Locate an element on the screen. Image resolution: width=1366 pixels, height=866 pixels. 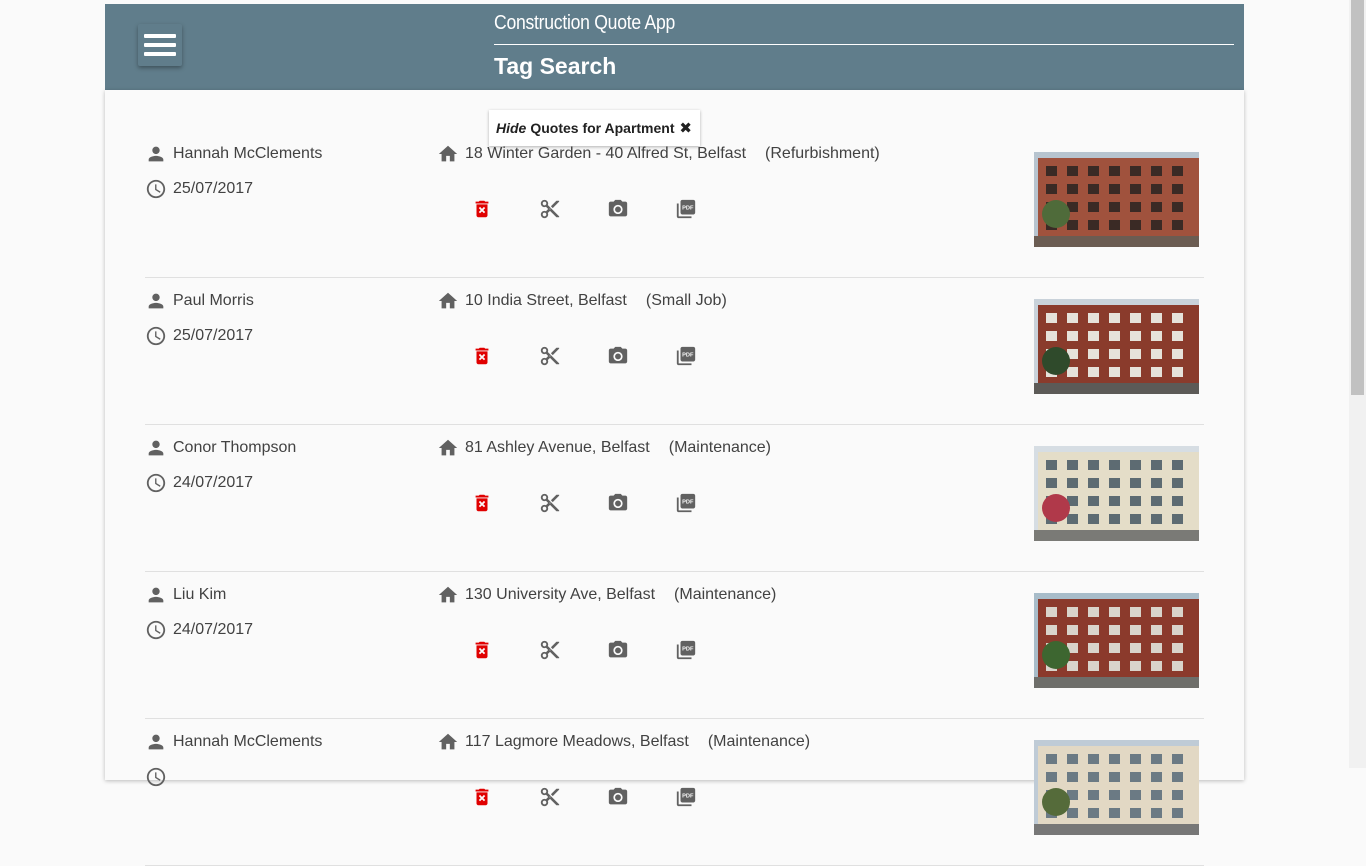
client-name-field: Liu Kim is located at coordinates (185, 595).